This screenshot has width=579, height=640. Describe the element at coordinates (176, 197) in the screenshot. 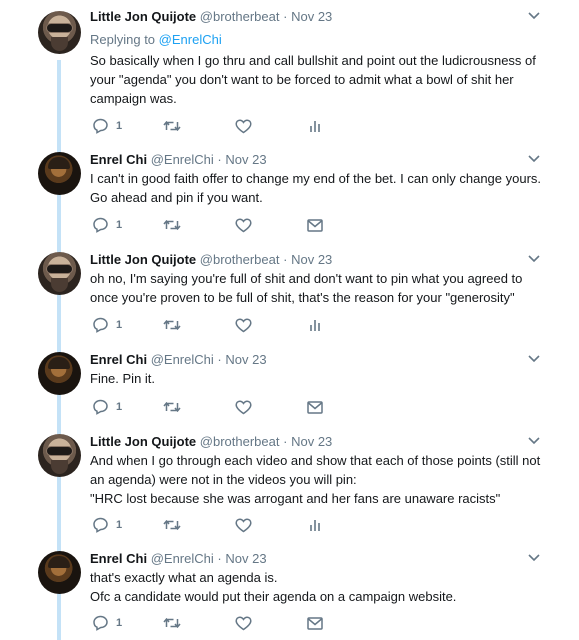

I see `tweet-text-line: Go ahead and pin if you want.` at that location.